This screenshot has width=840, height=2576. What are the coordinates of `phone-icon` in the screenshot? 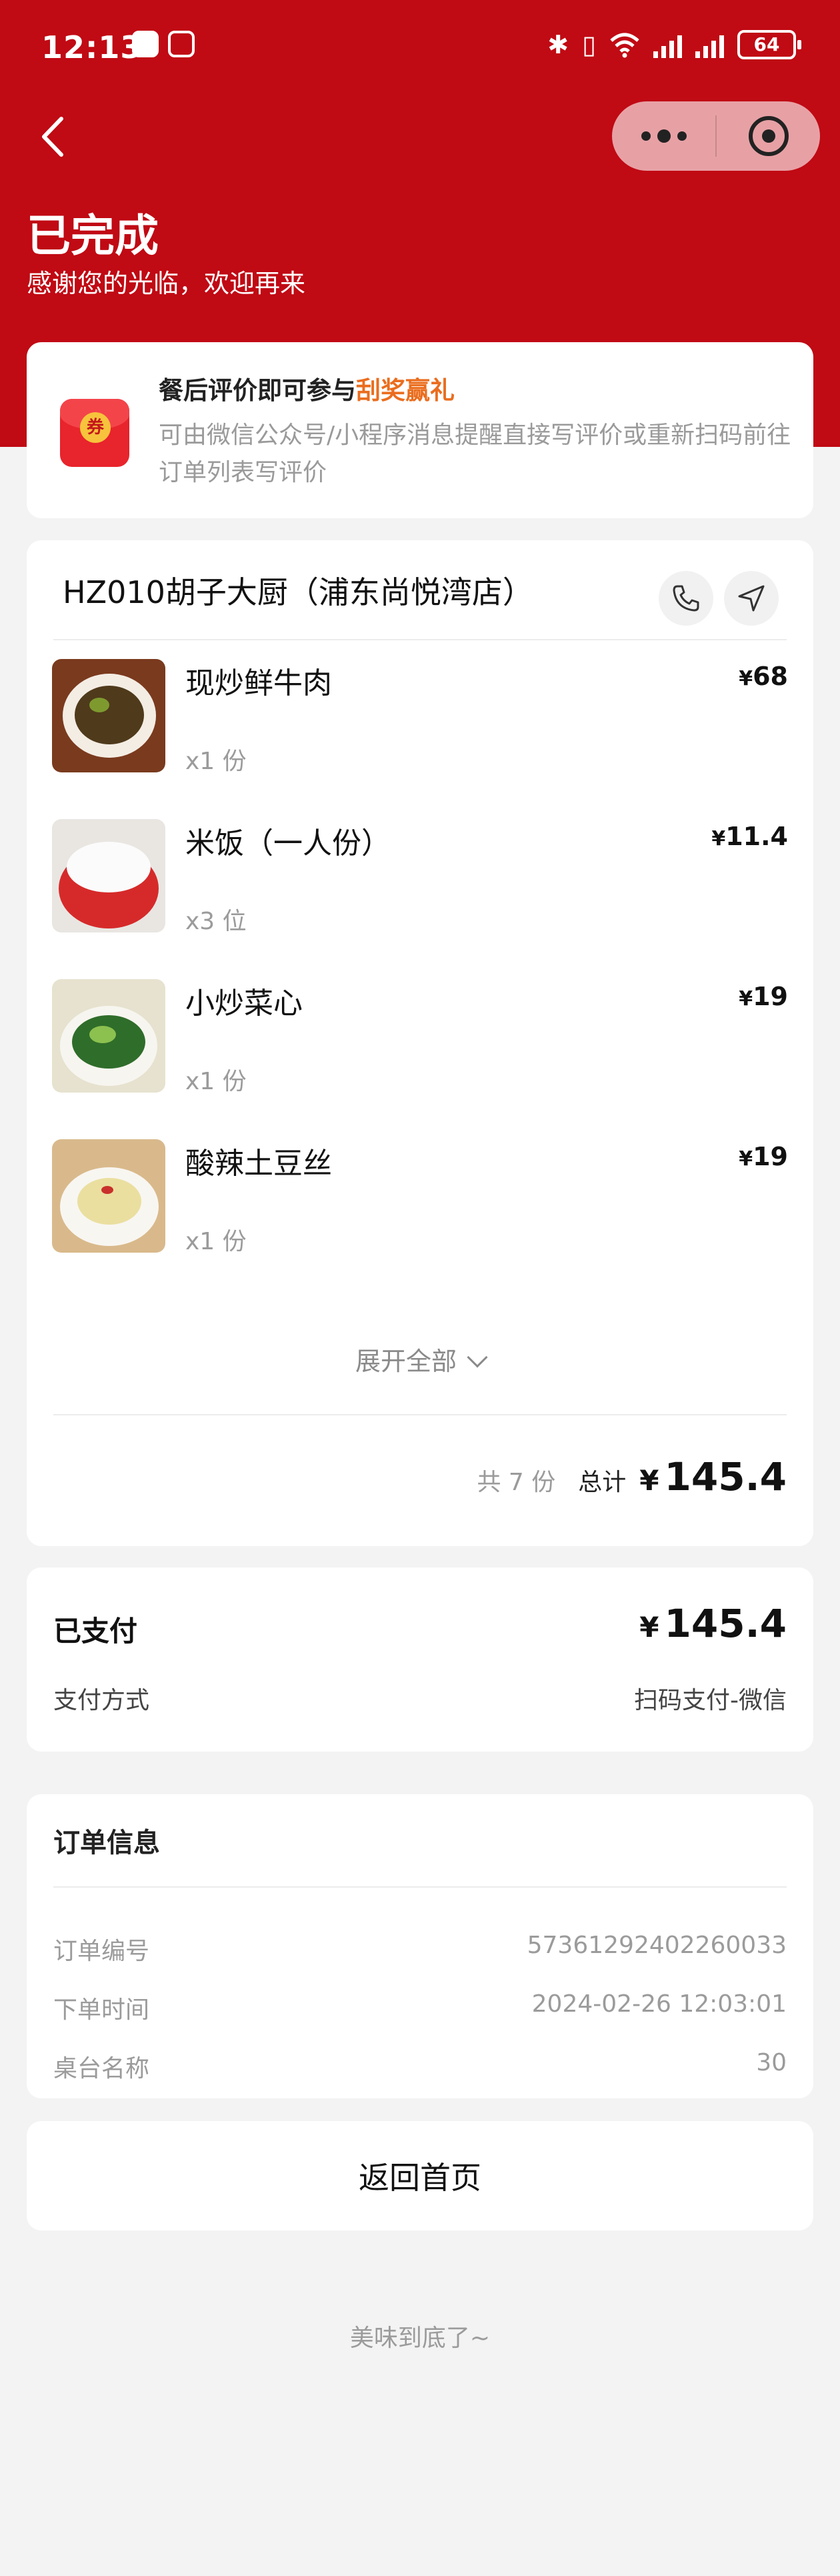 It's located at (686, 598).